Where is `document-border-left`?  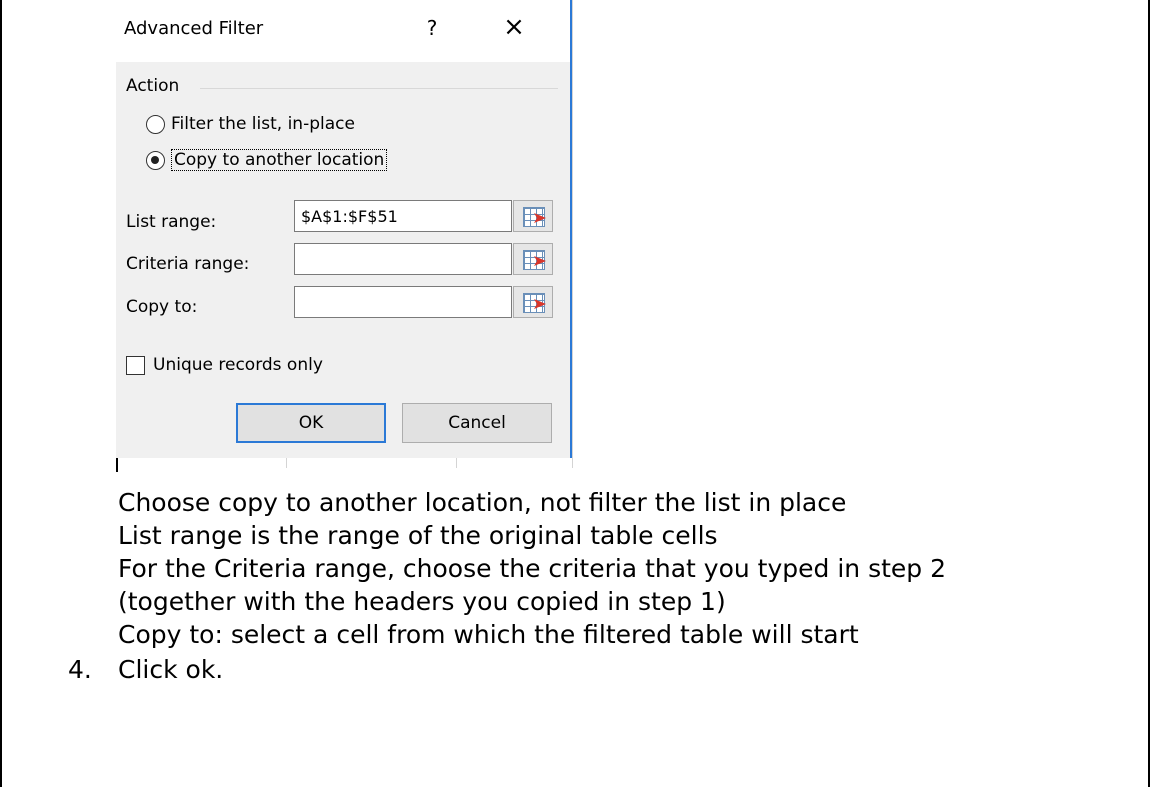 document-border-left is located at coordinates (1, 393).